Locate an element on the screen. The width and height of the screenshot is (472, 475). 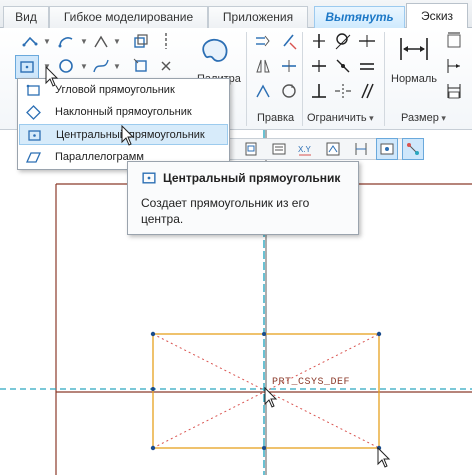
symmetric-constraint-icon is located at coordinates (343, 91).